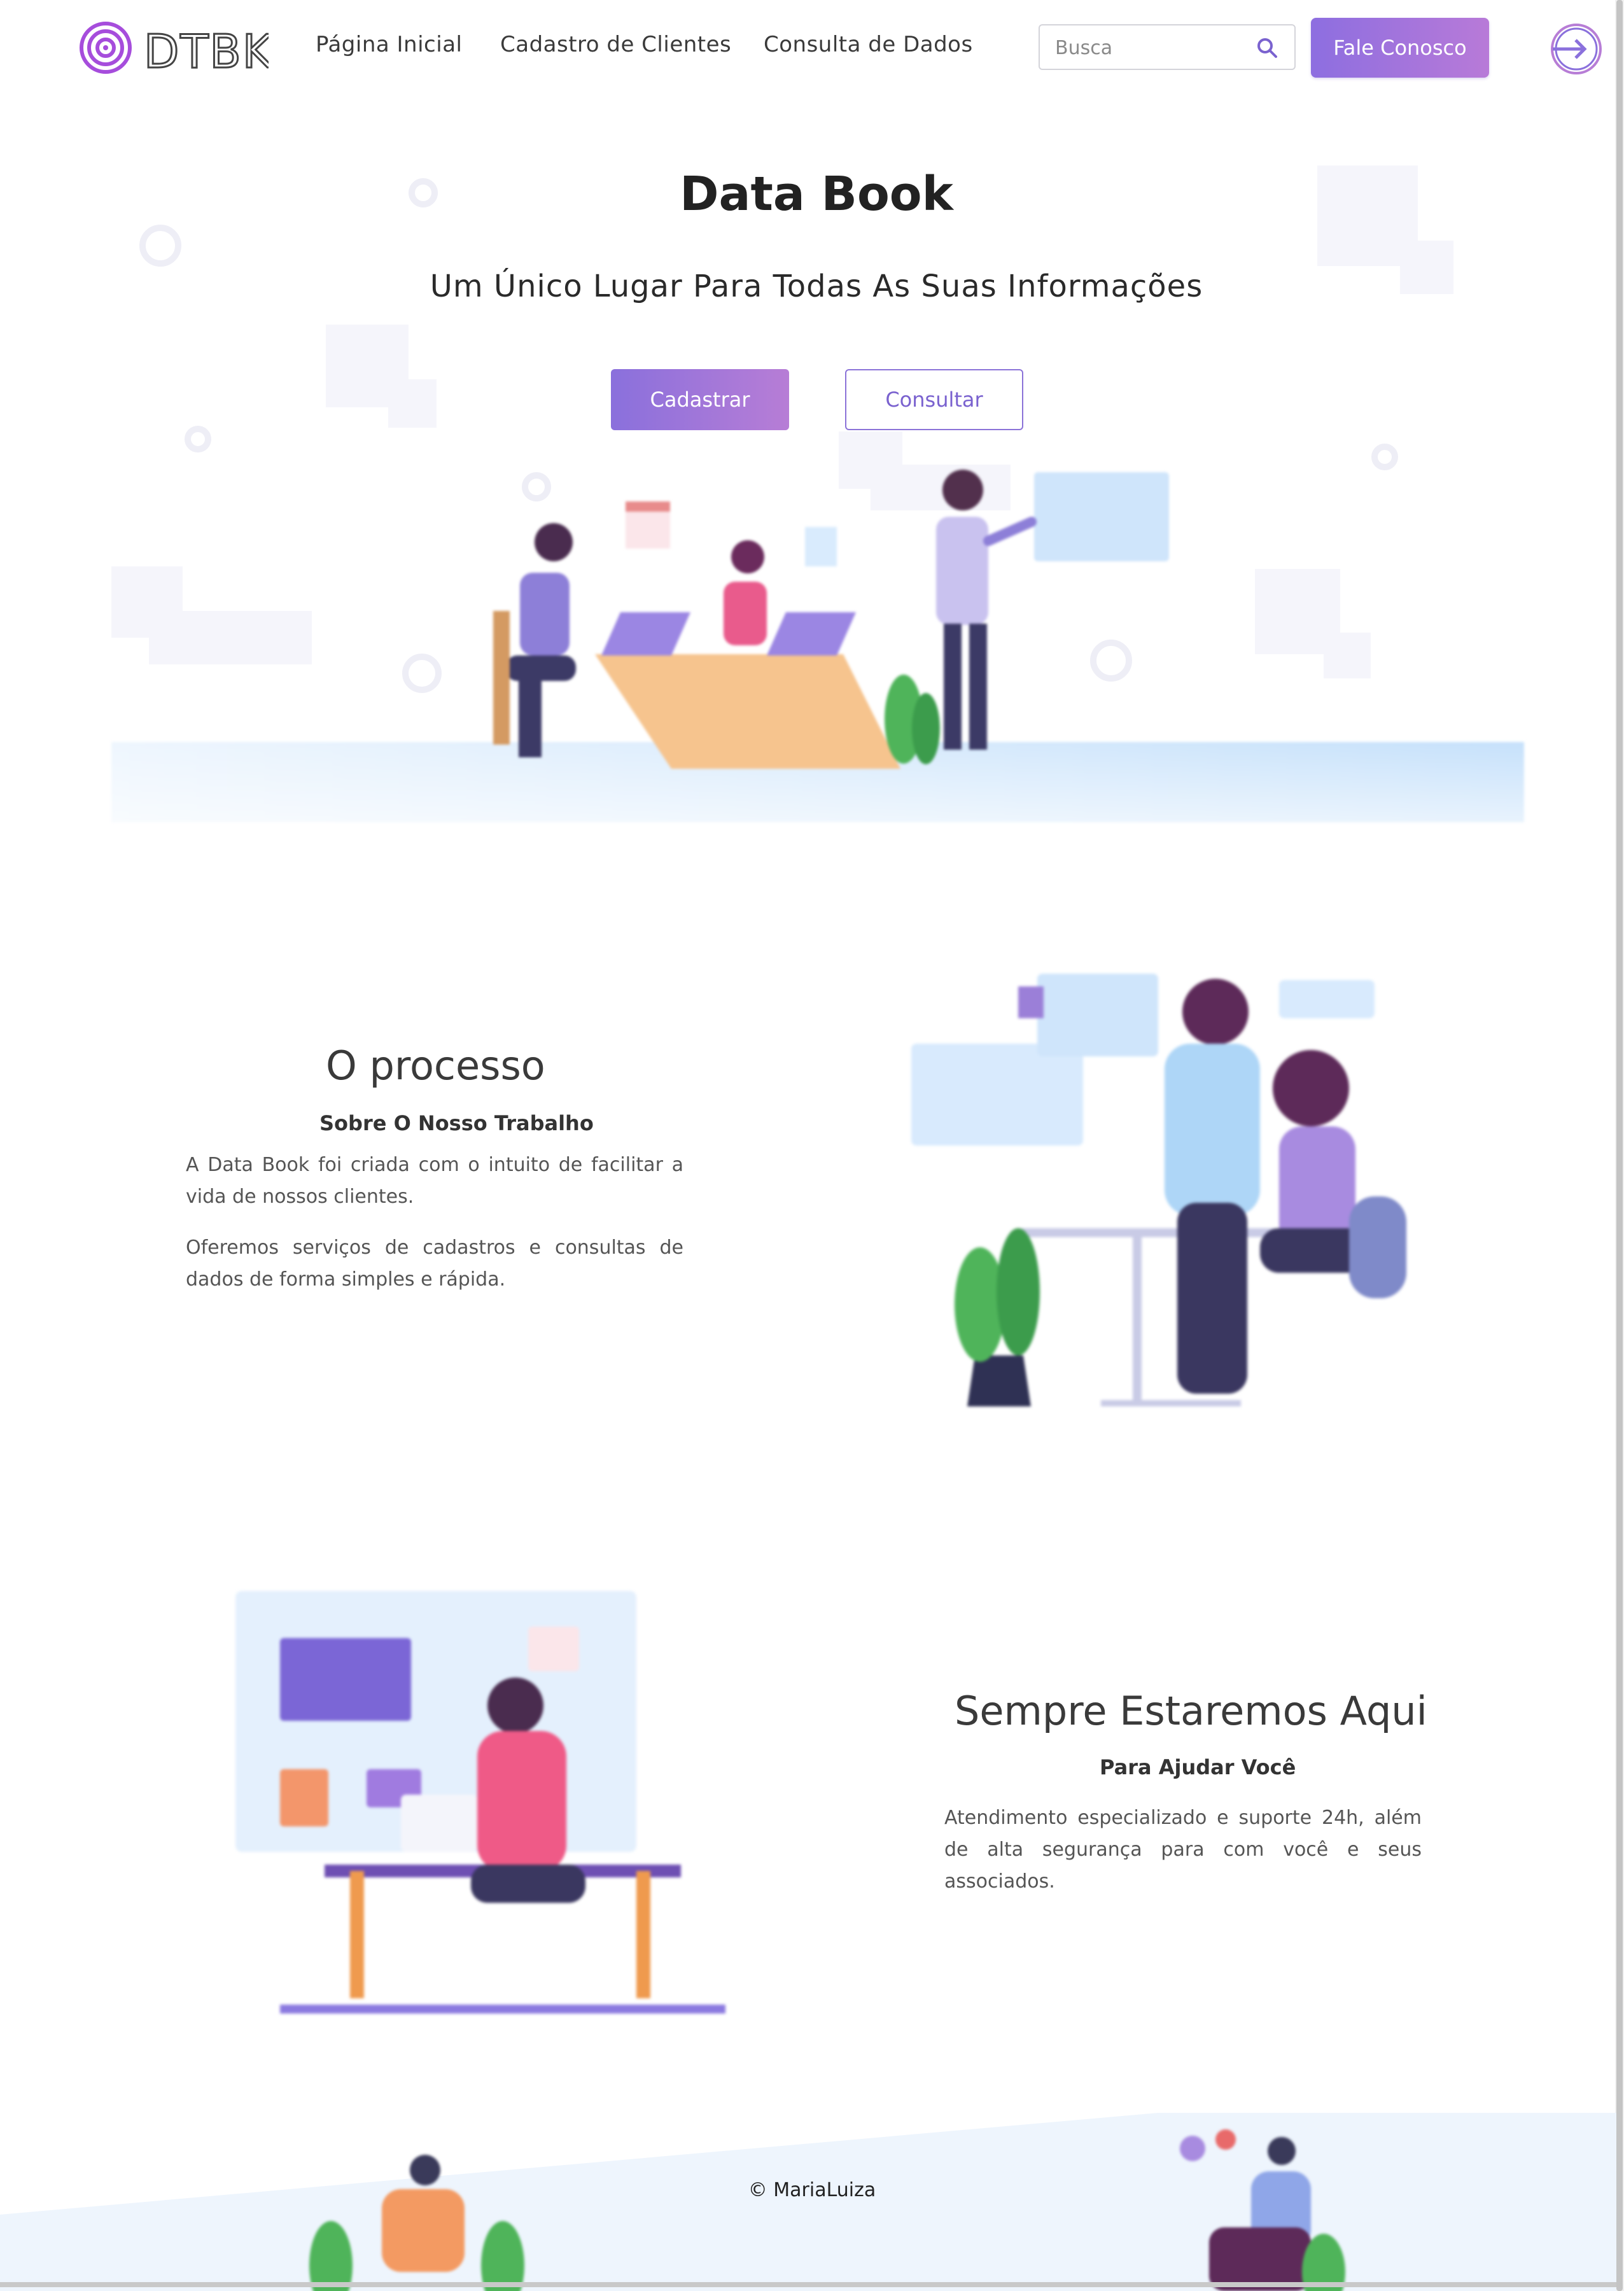 This screenshot has height=2291, width=1624. I want to click on nav-client-registration: Cadastro de Clientes, so click(615, 44).